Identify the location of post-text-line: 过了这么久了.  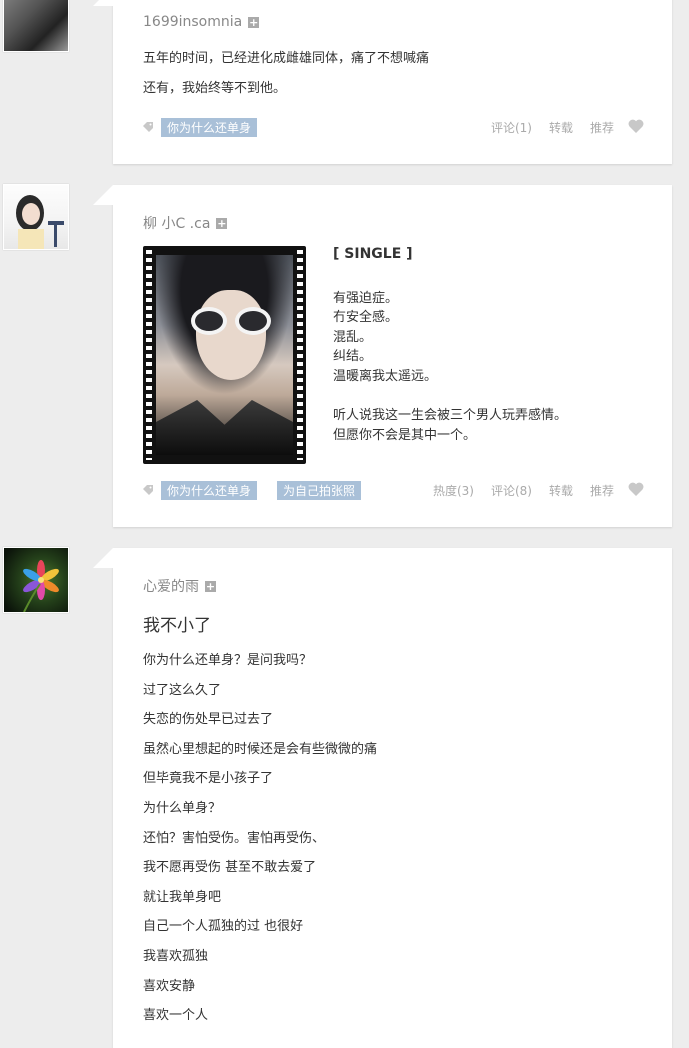
(182, 690).